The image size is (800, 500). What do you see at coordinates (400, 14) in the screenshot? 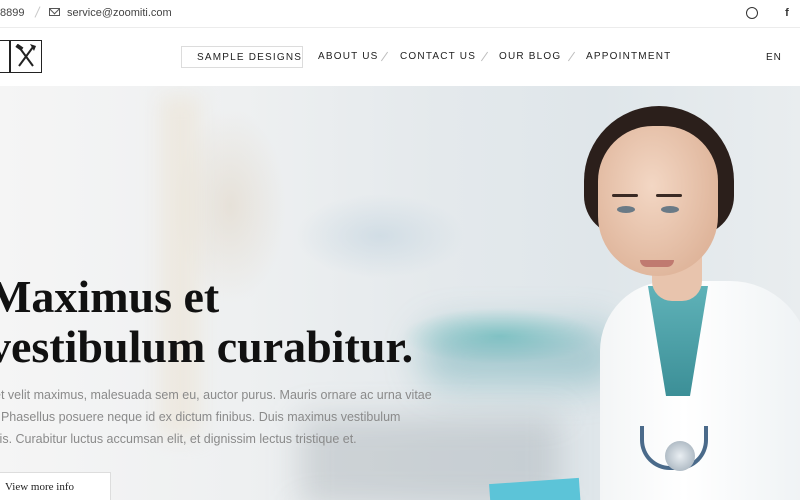
I see `top-bar: 8899 service@zoomiti.com f` at bounding box center [400, 14].